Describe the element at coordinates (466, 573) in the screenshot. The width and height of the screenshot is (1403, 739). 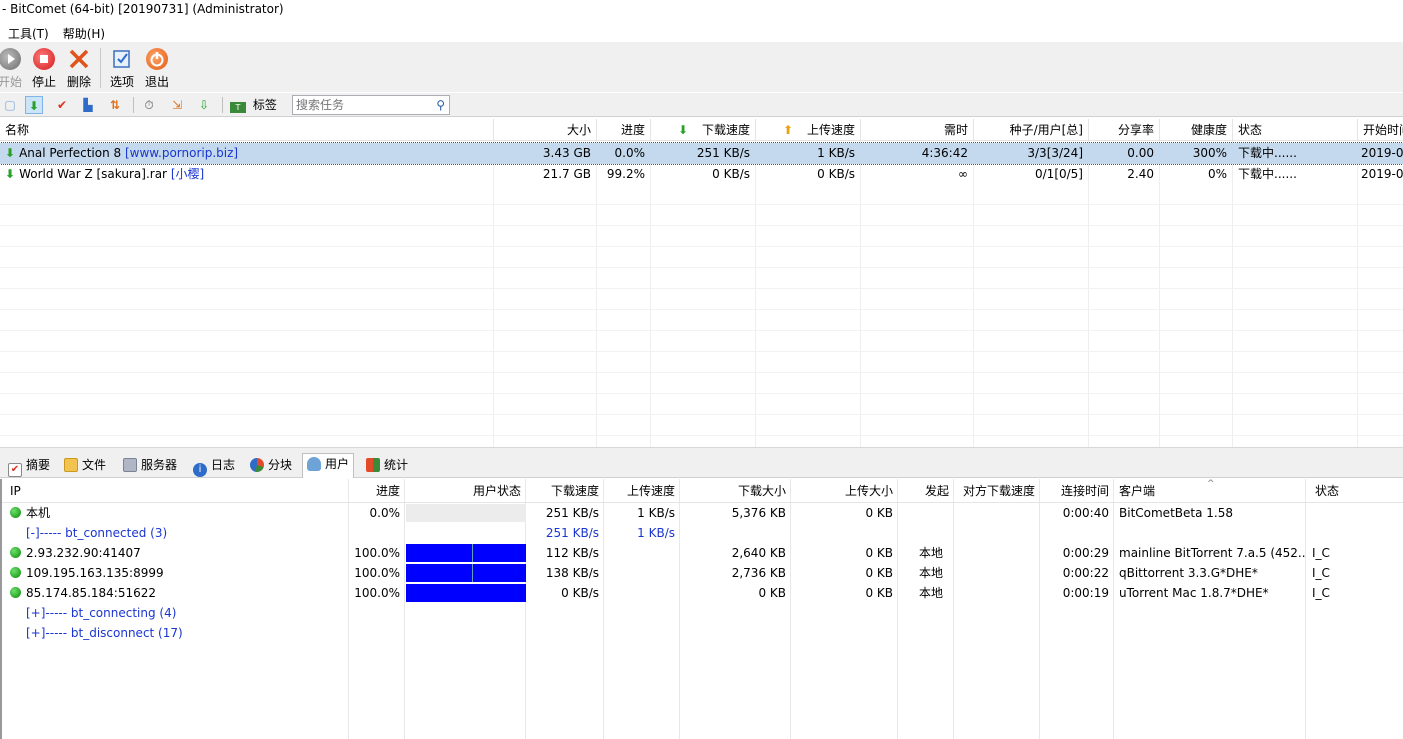
I see `peer-state-bar` at that location.